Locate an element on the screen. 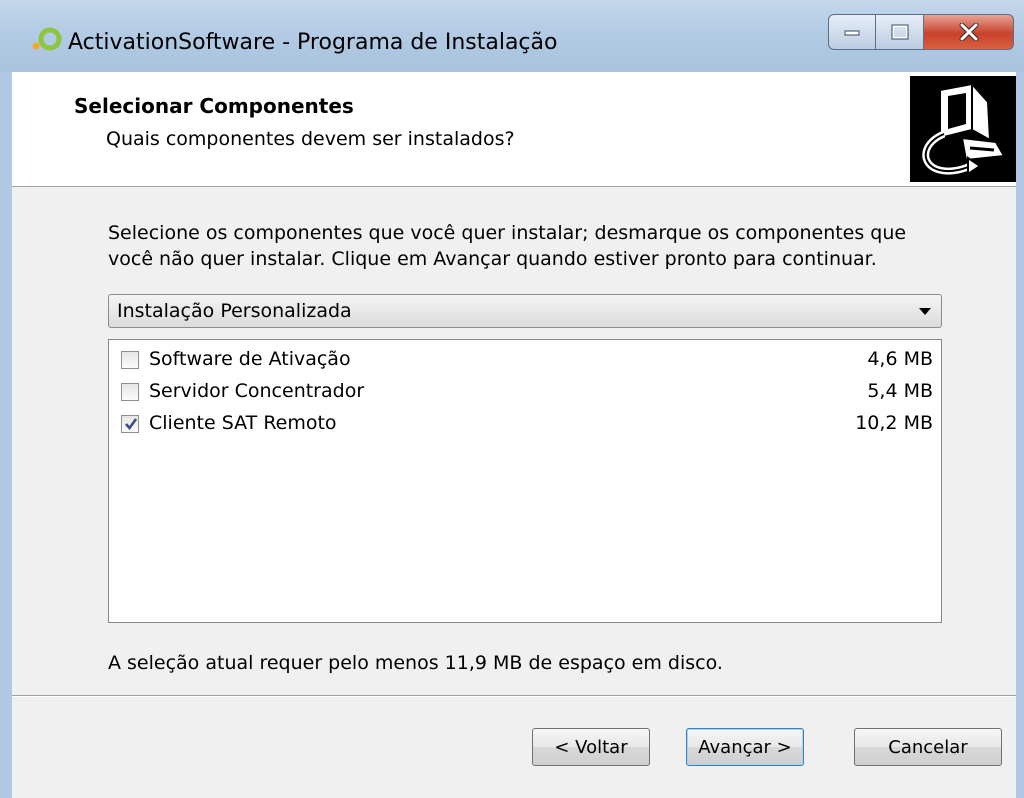 The height and width of the screenshot is (798, 1024). next-button: Avançar > is located at coordinates (745, 747).